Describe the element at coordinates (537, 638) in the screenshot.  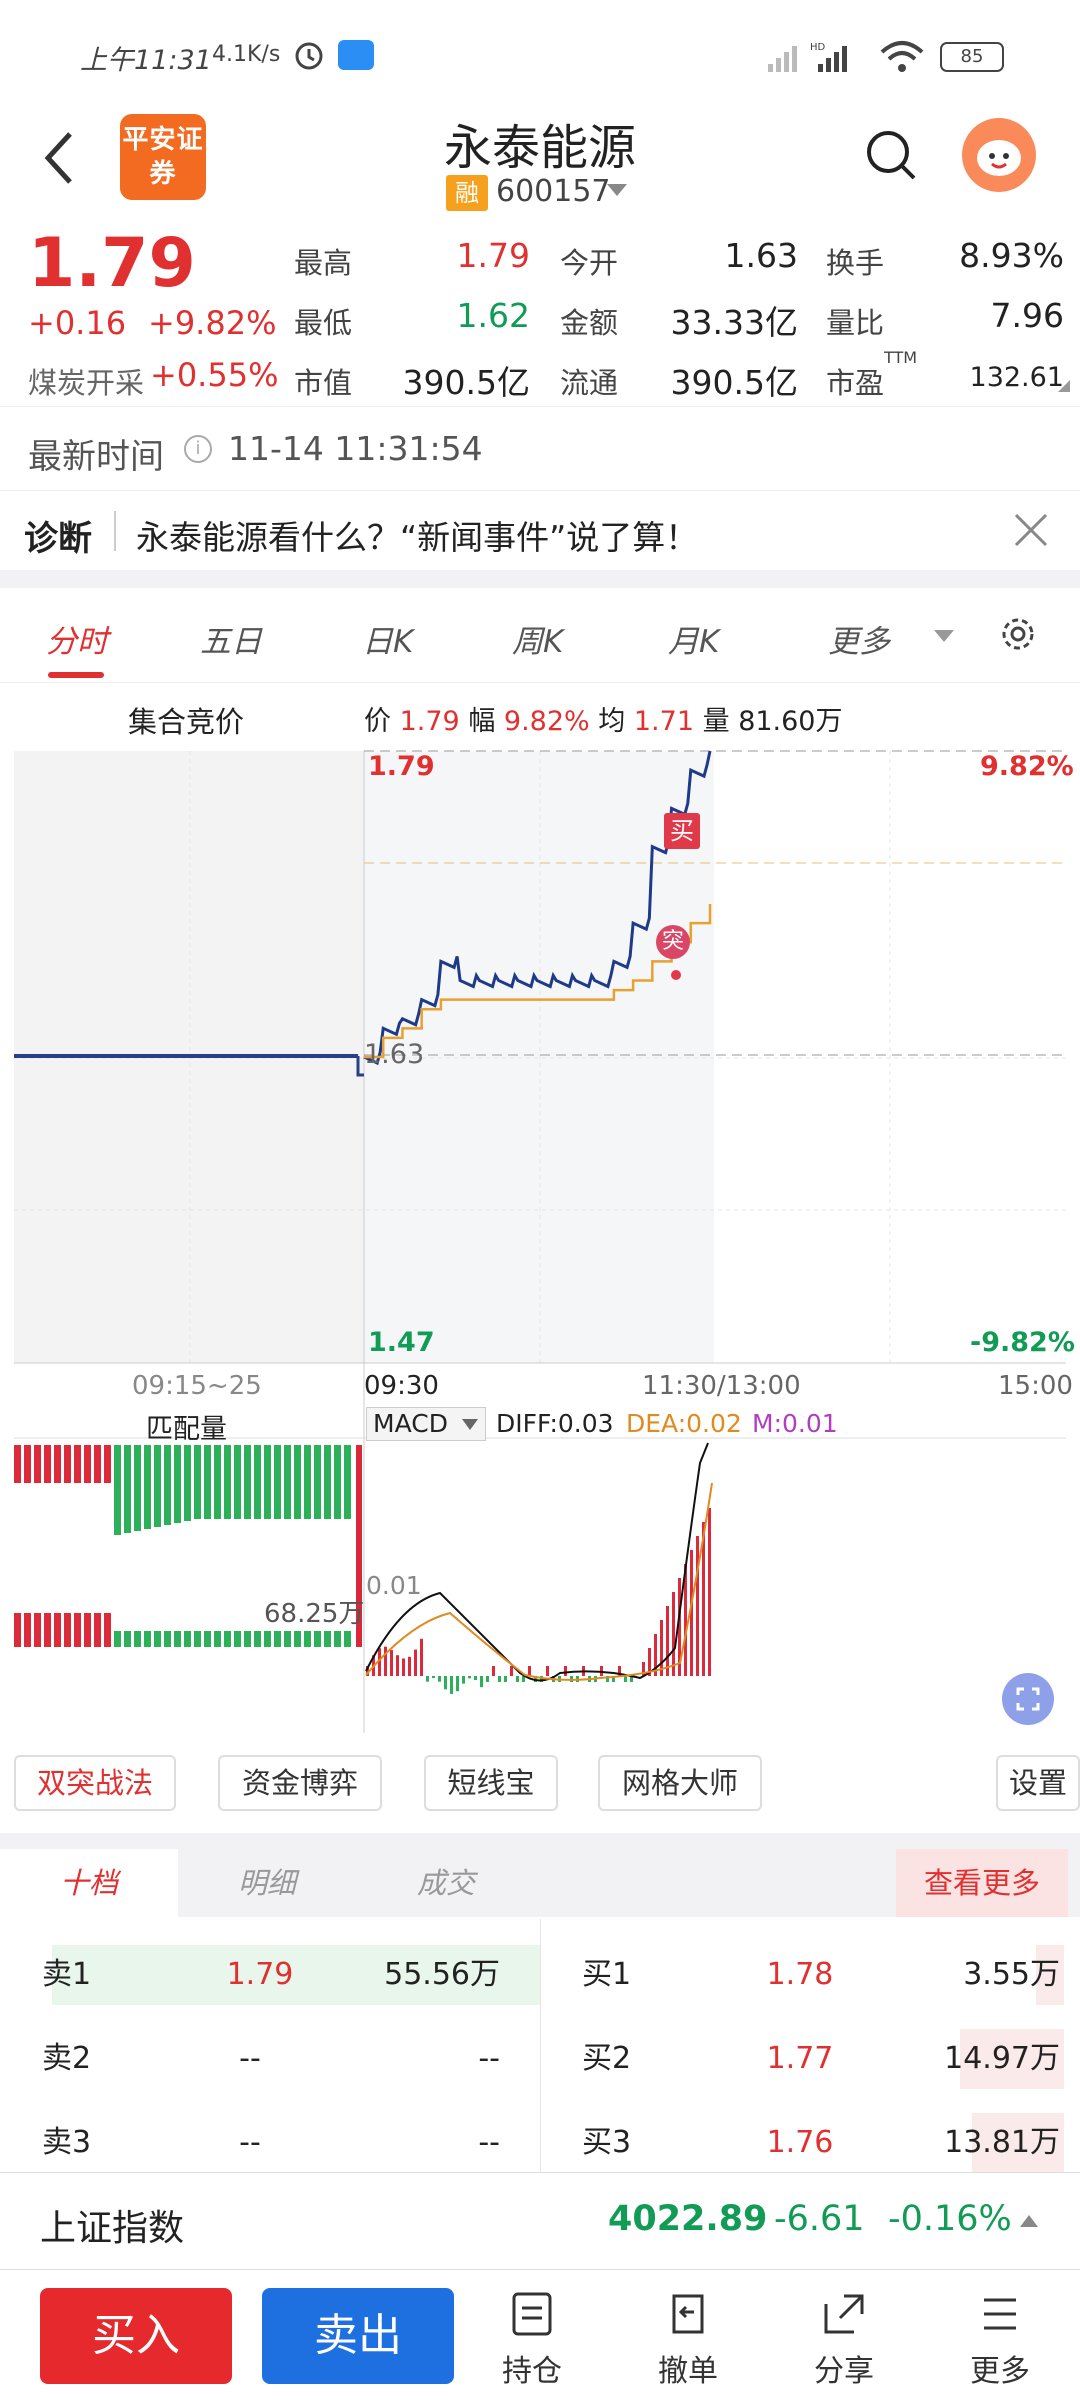
I see `tab-weekly-k: 周K` at that location.